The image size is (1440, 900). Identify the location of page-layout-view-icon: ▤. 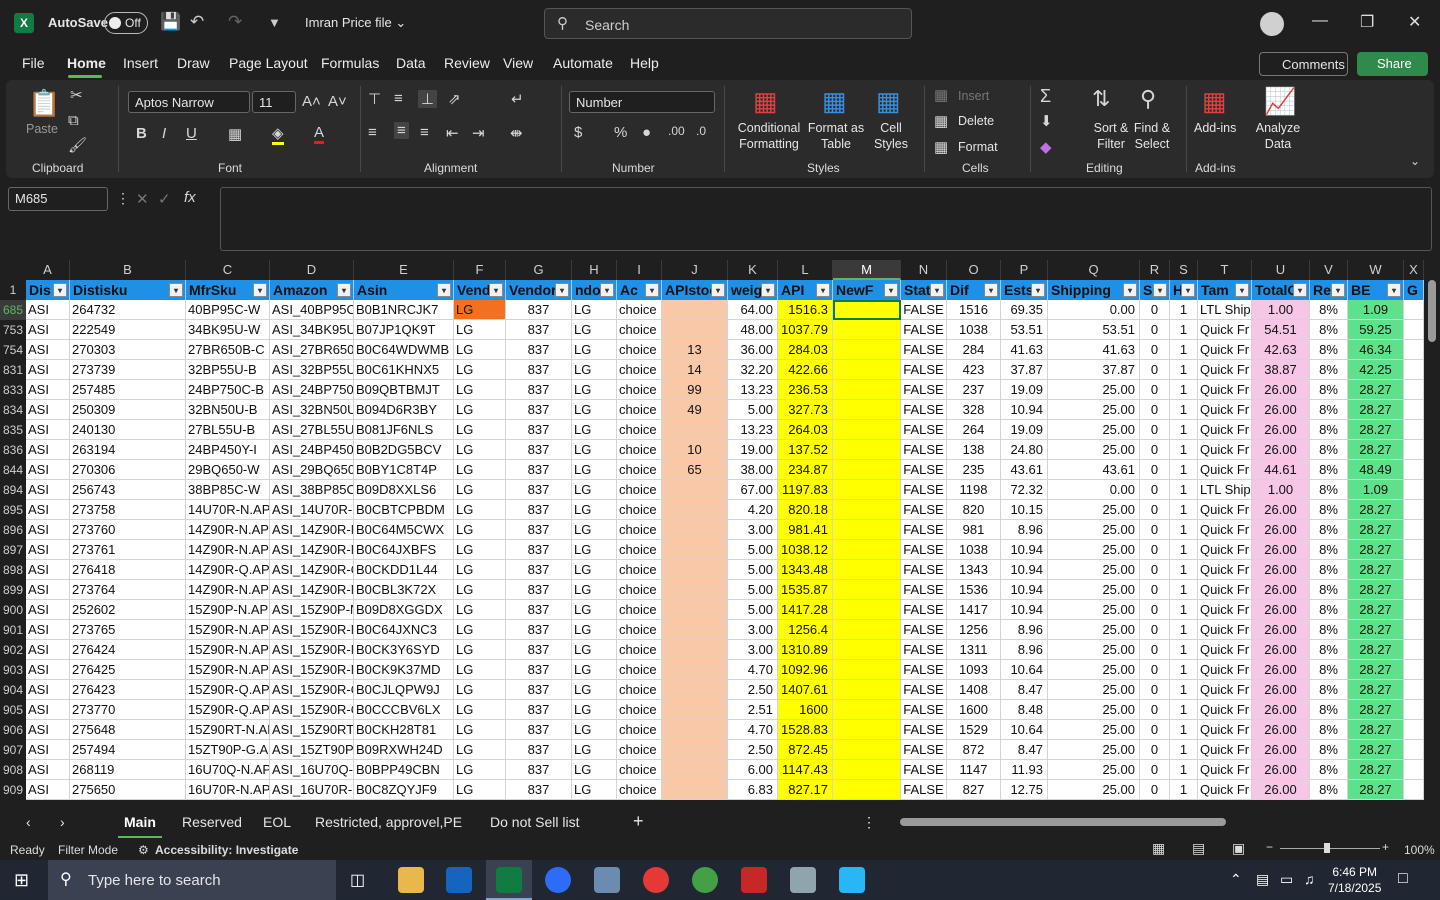
(1198, 848).